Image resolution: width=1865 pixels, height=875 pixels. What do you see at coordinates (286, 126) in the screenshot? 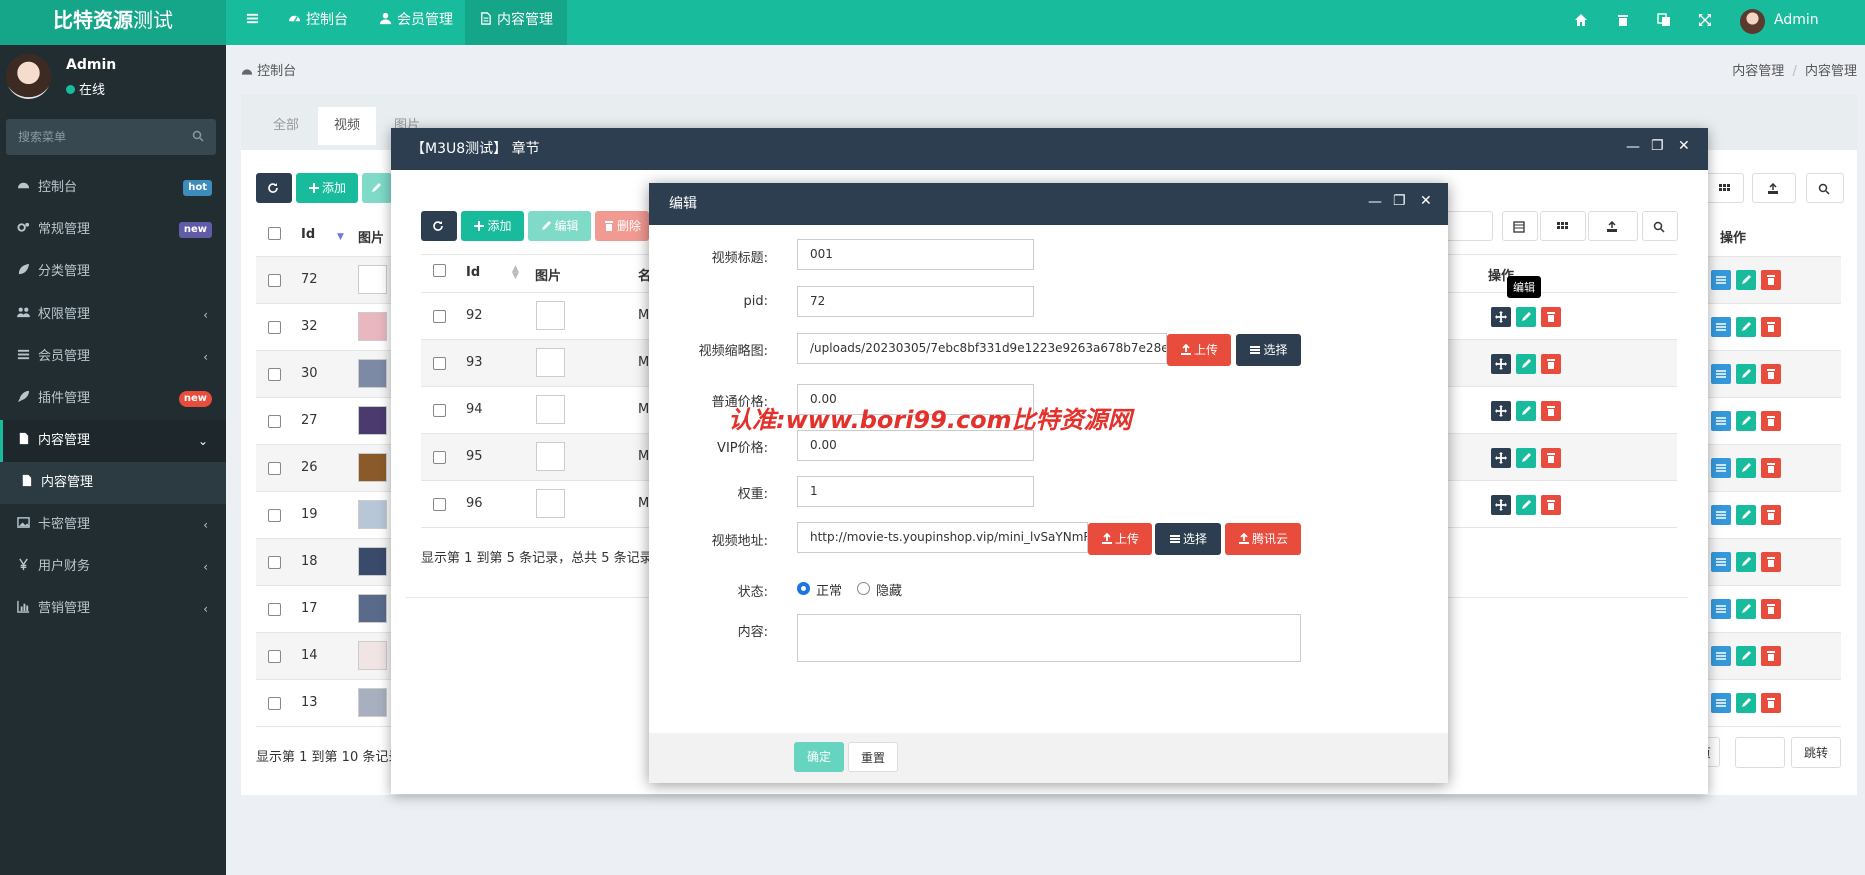
I see `tab-all: 全部` at bounding box center [286, 126].